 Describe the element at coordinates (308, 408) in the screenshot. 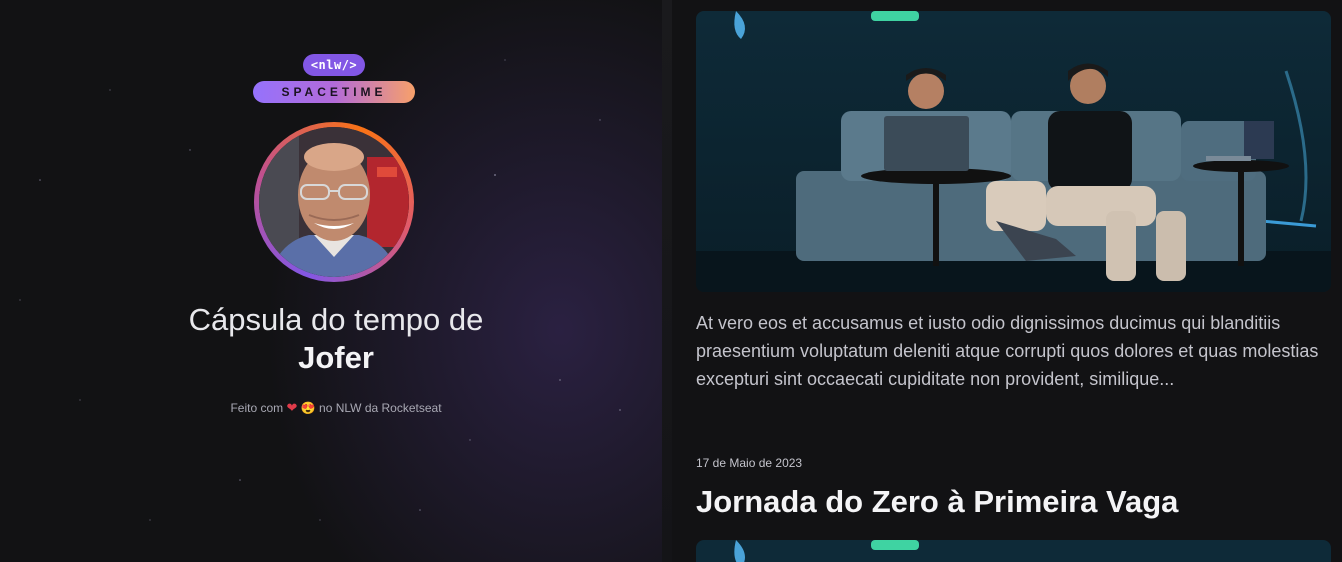

I see `heart-eyes-emoji-icon: 😍` at that location.